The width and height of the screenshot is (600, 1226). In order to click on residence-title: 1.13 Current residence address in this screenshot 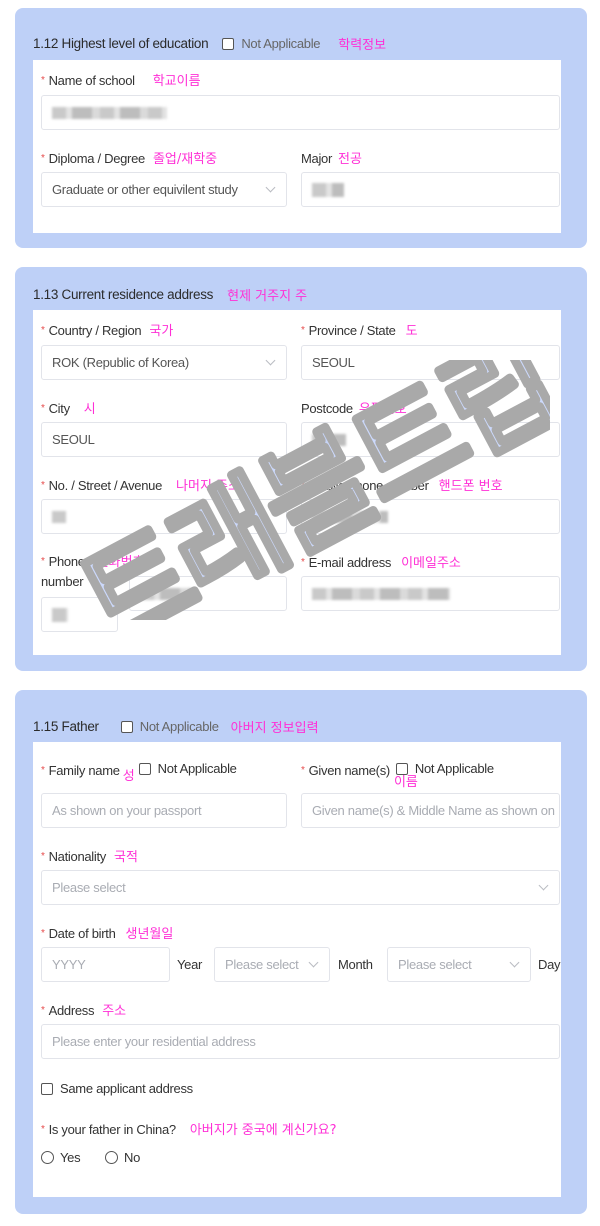, I will do `click(123, 294)`.